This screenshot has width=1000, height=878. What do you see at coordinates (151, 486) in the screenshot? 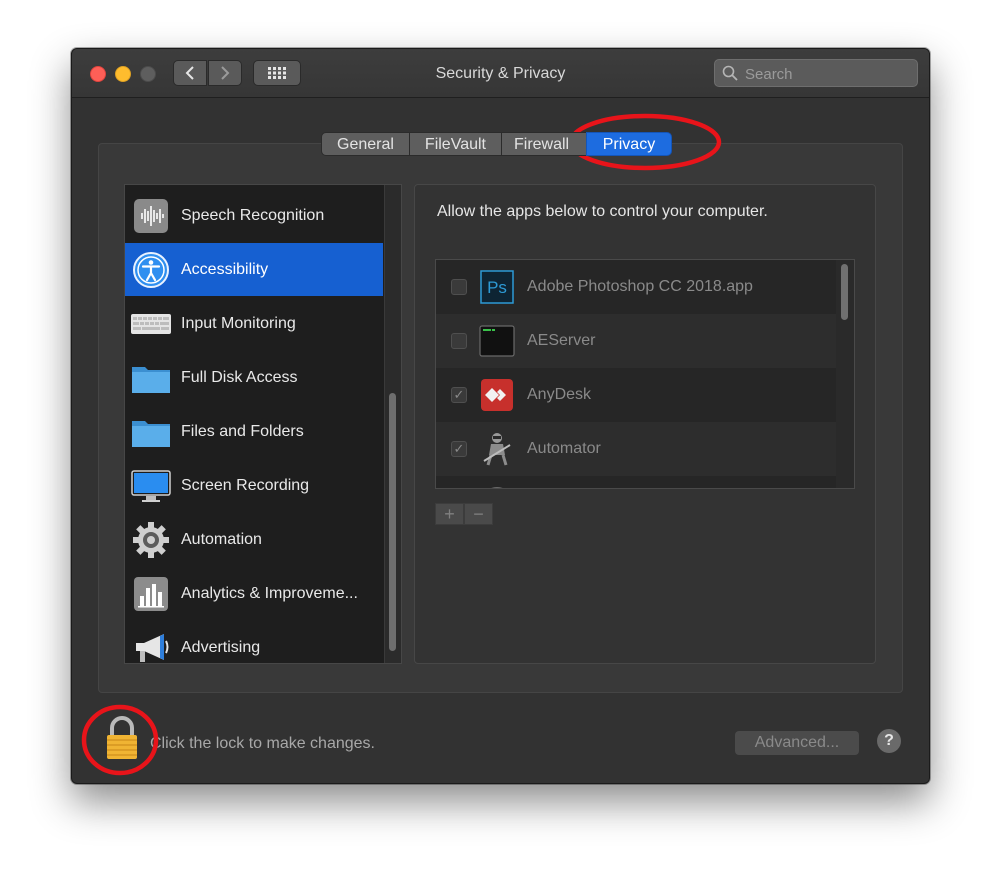
I see `display-icon` at bounding box center [151, 486].